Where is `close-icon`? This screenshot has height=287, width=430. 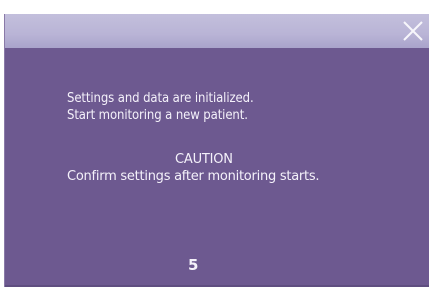
close-icon is located at coordinates (413, 31).